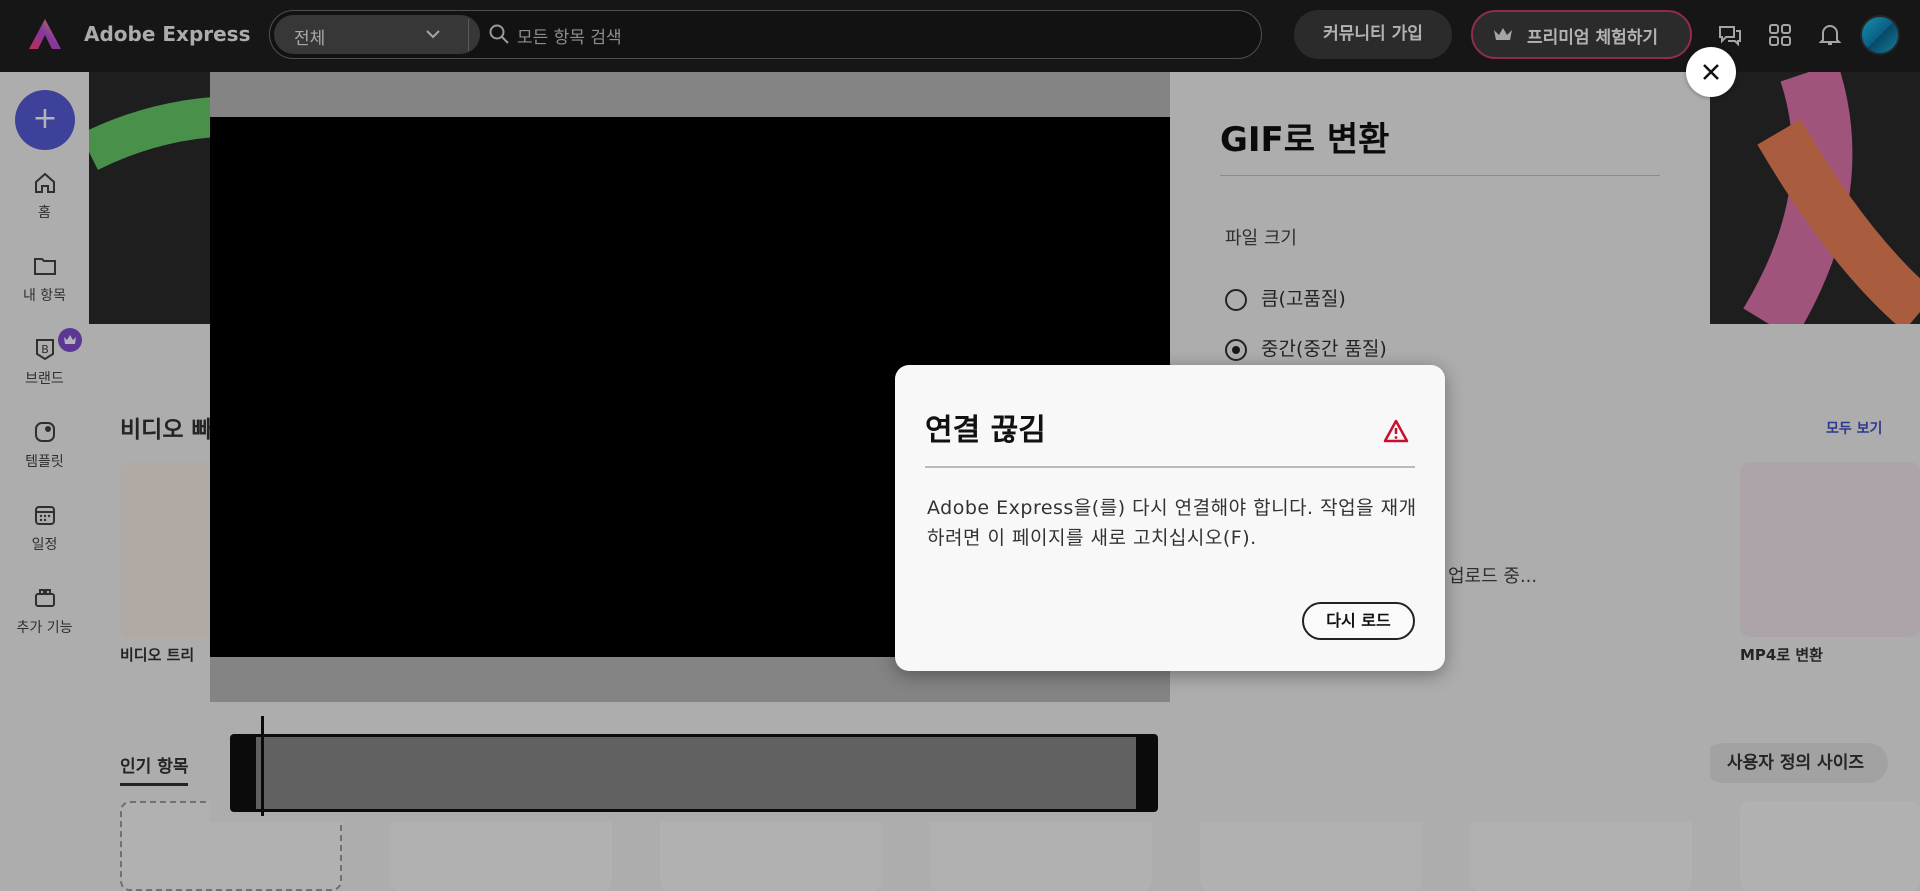  I want to click on close-icon, so click(1711, 72).